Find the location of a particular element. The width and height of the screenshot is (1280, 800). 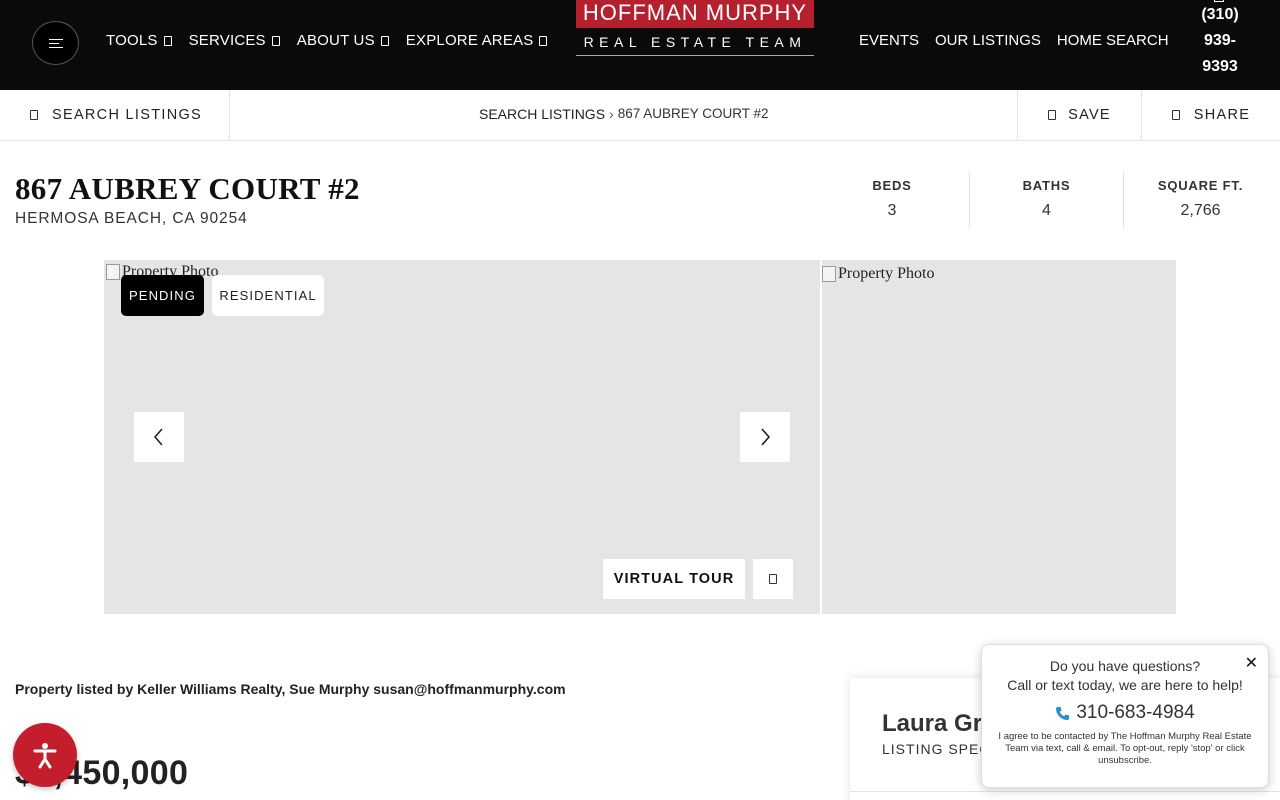

stat-baths: BATHS 4 is located at coordinates (1046, 200).